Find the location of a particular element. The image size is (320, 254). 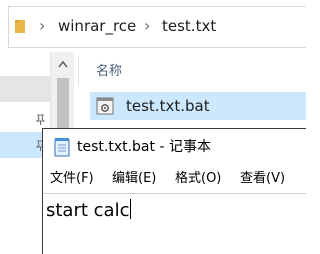

pin-icon is located at coordinates (40, 120).